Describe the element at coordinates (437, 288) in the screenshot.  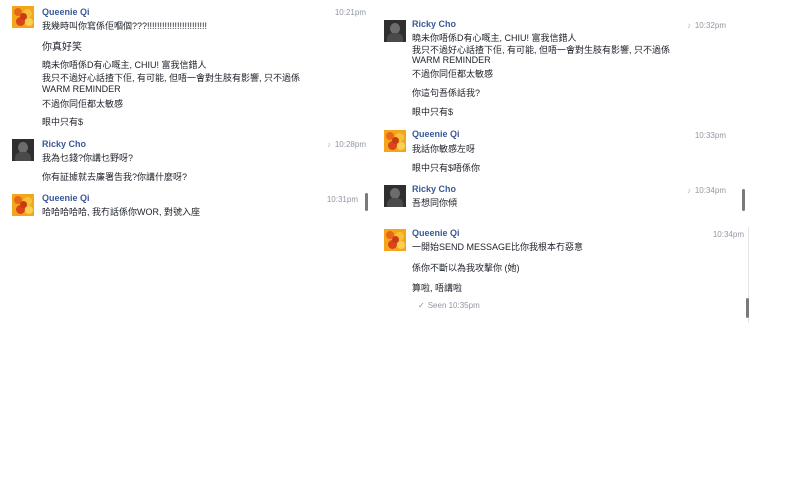
I see `message-line: 算啦, 唔講啦` at that location.